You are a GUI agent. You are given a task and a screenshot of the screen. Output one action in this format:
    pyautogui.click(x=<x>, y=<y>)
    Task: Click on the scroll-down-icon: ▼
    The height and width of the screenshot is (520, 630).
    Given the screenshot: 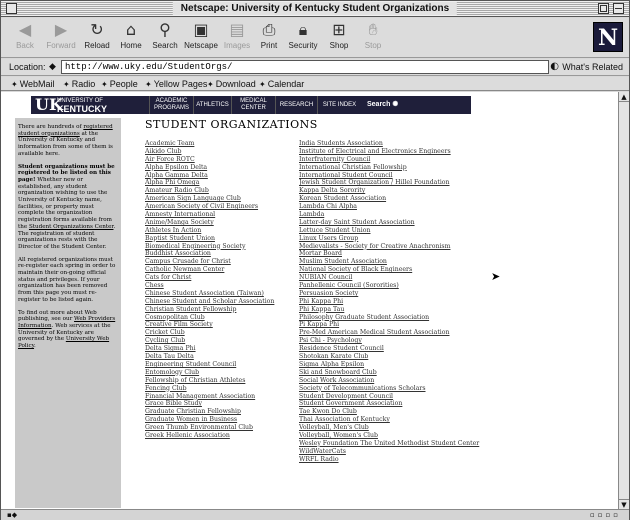 What is the action you would take?
    pyautogui.click(x=624, y=504)
    